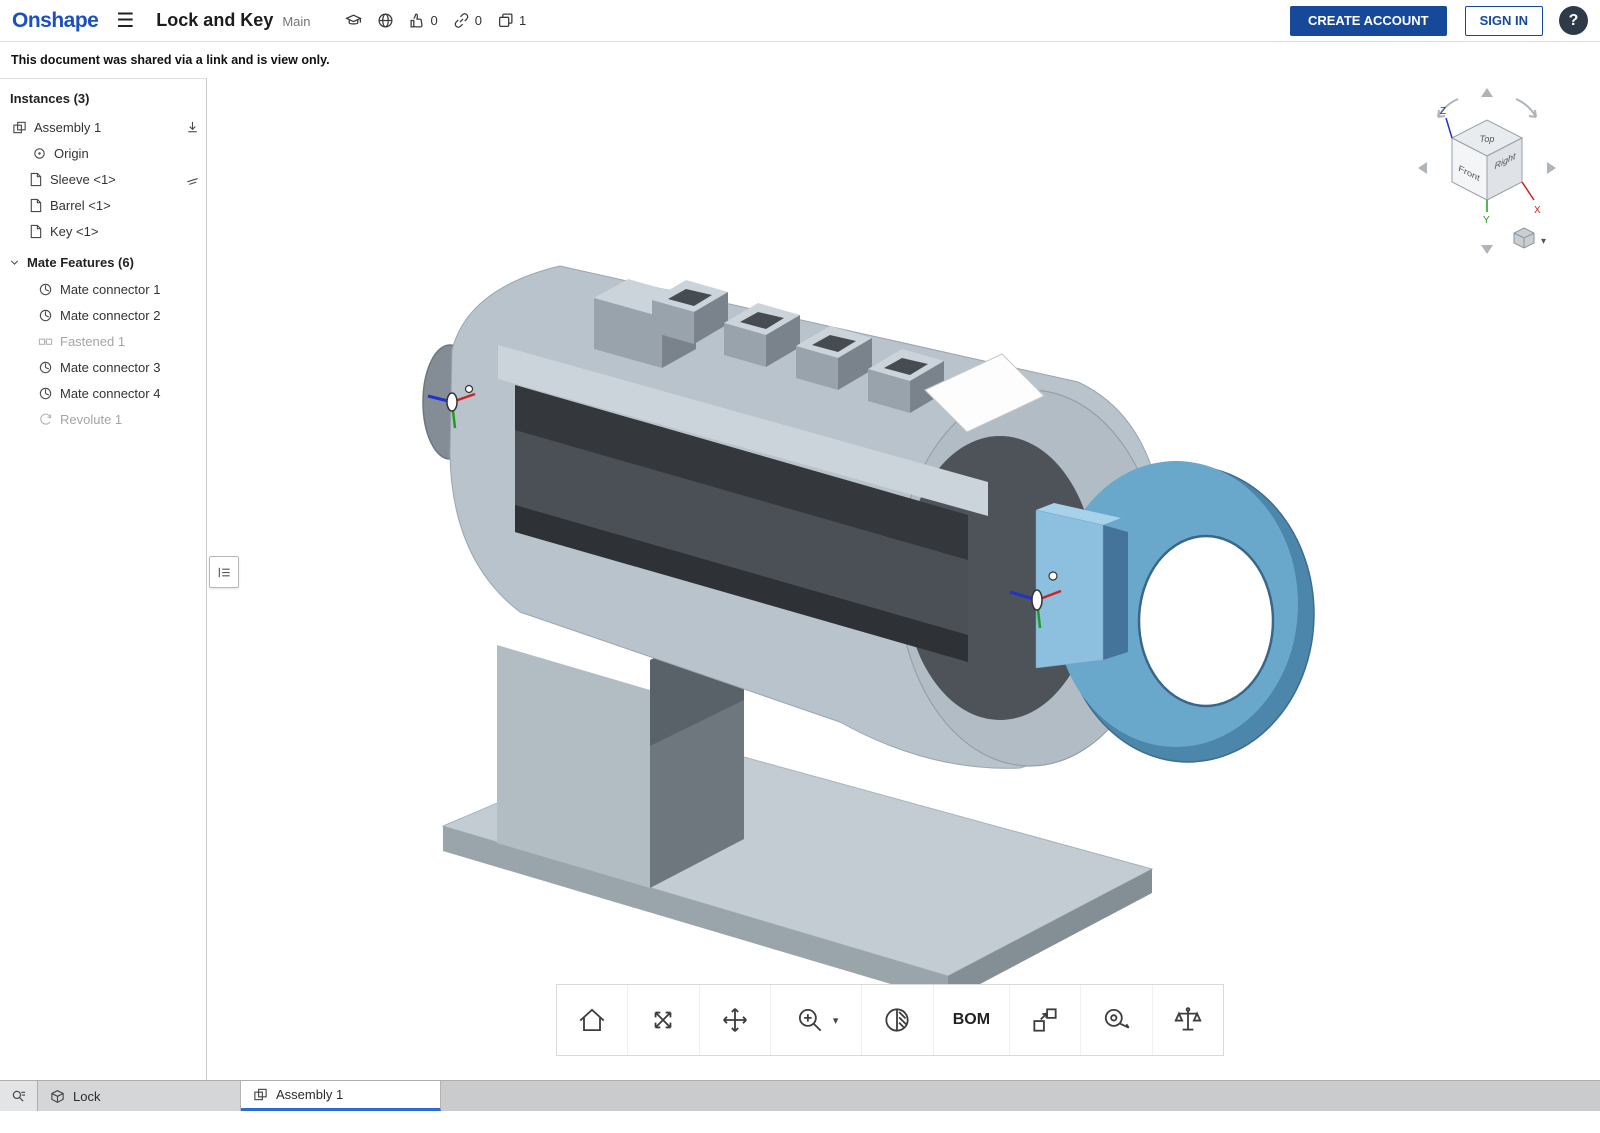  I want to click on workspace-name: Main, so click(296, 21).